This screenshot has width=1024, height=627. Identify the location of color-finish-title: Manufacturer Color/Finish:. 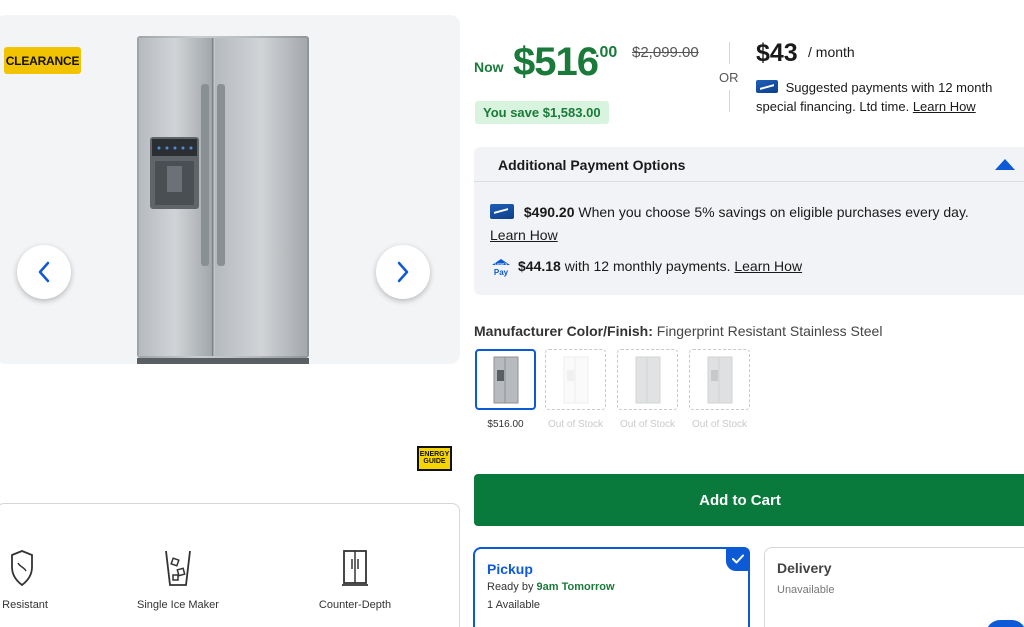
(563, 331).